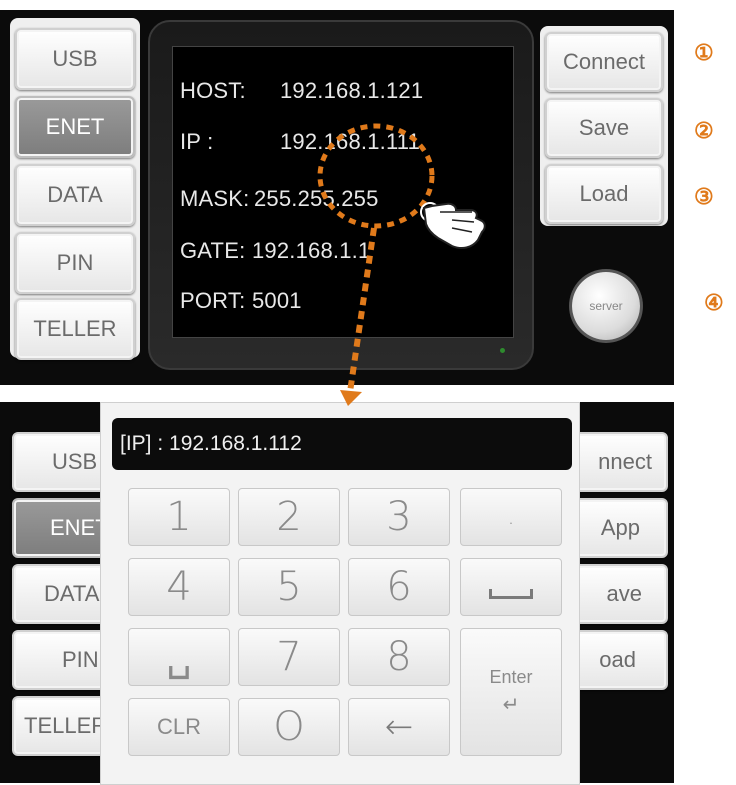 This screenshot has width=736, height=785. Describe the element at coordinates (604, 62) in the screenshot. I see `connect-button: Connect` at that location.